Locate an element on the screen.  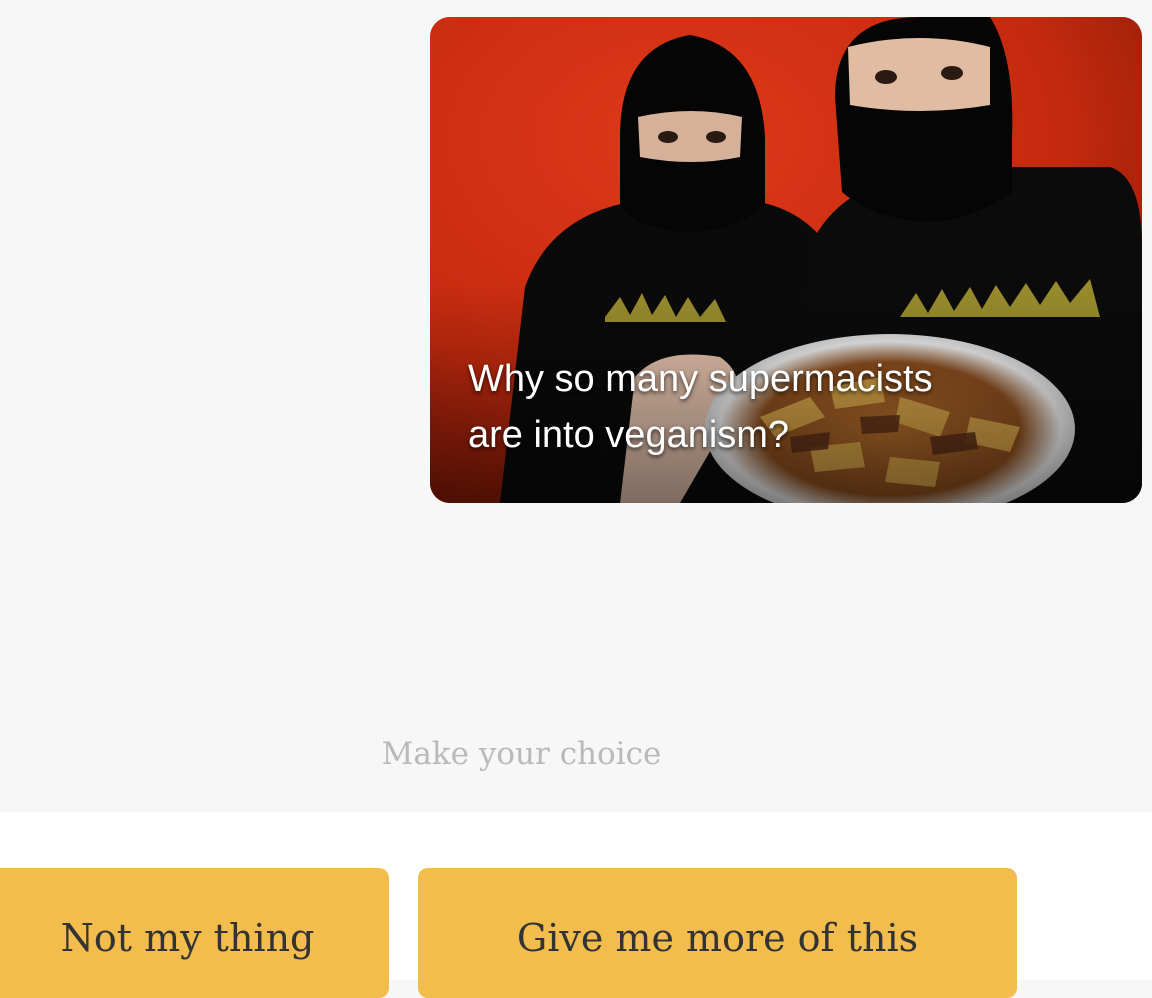
video-title-line2: are into veganism? is located at coordinates (629, 435).